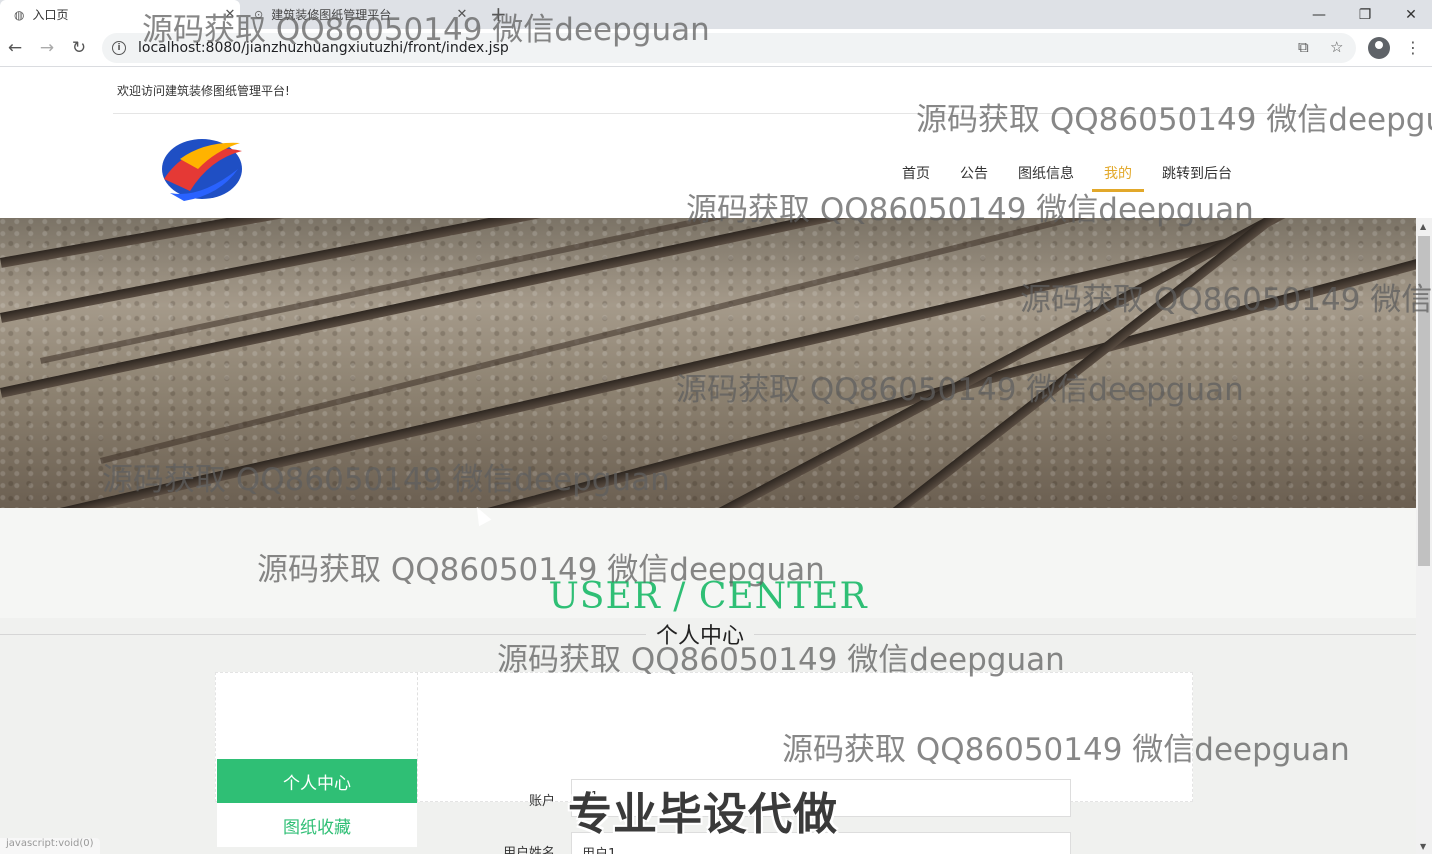 The height and width of the screenshot is (854, 1432). Describe the element at coordinates (19, 14) in the screenshot. I see `globe-icon: ◍` at that location.